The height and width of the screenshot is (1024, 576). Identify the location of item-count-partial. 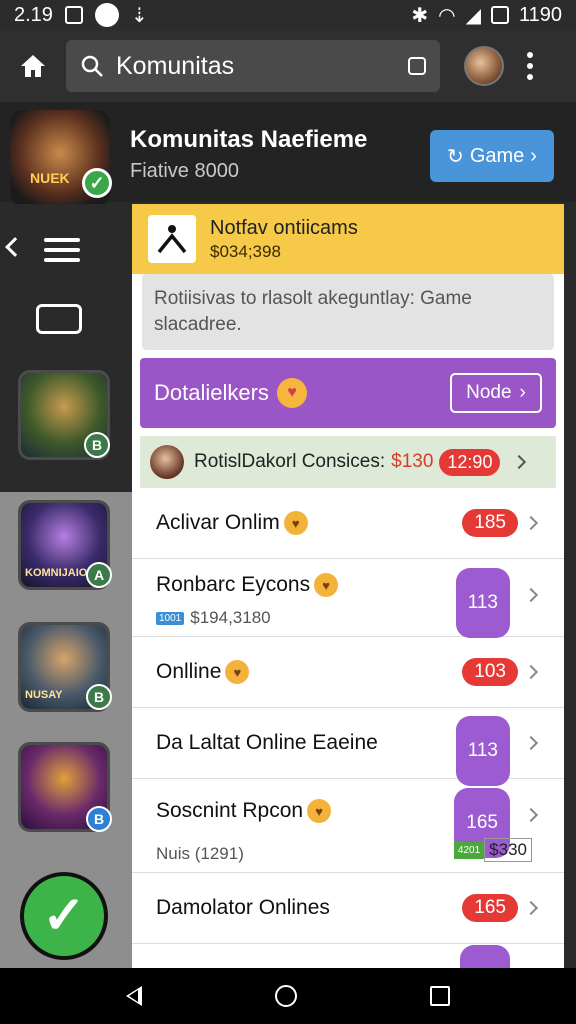
(484, 956).